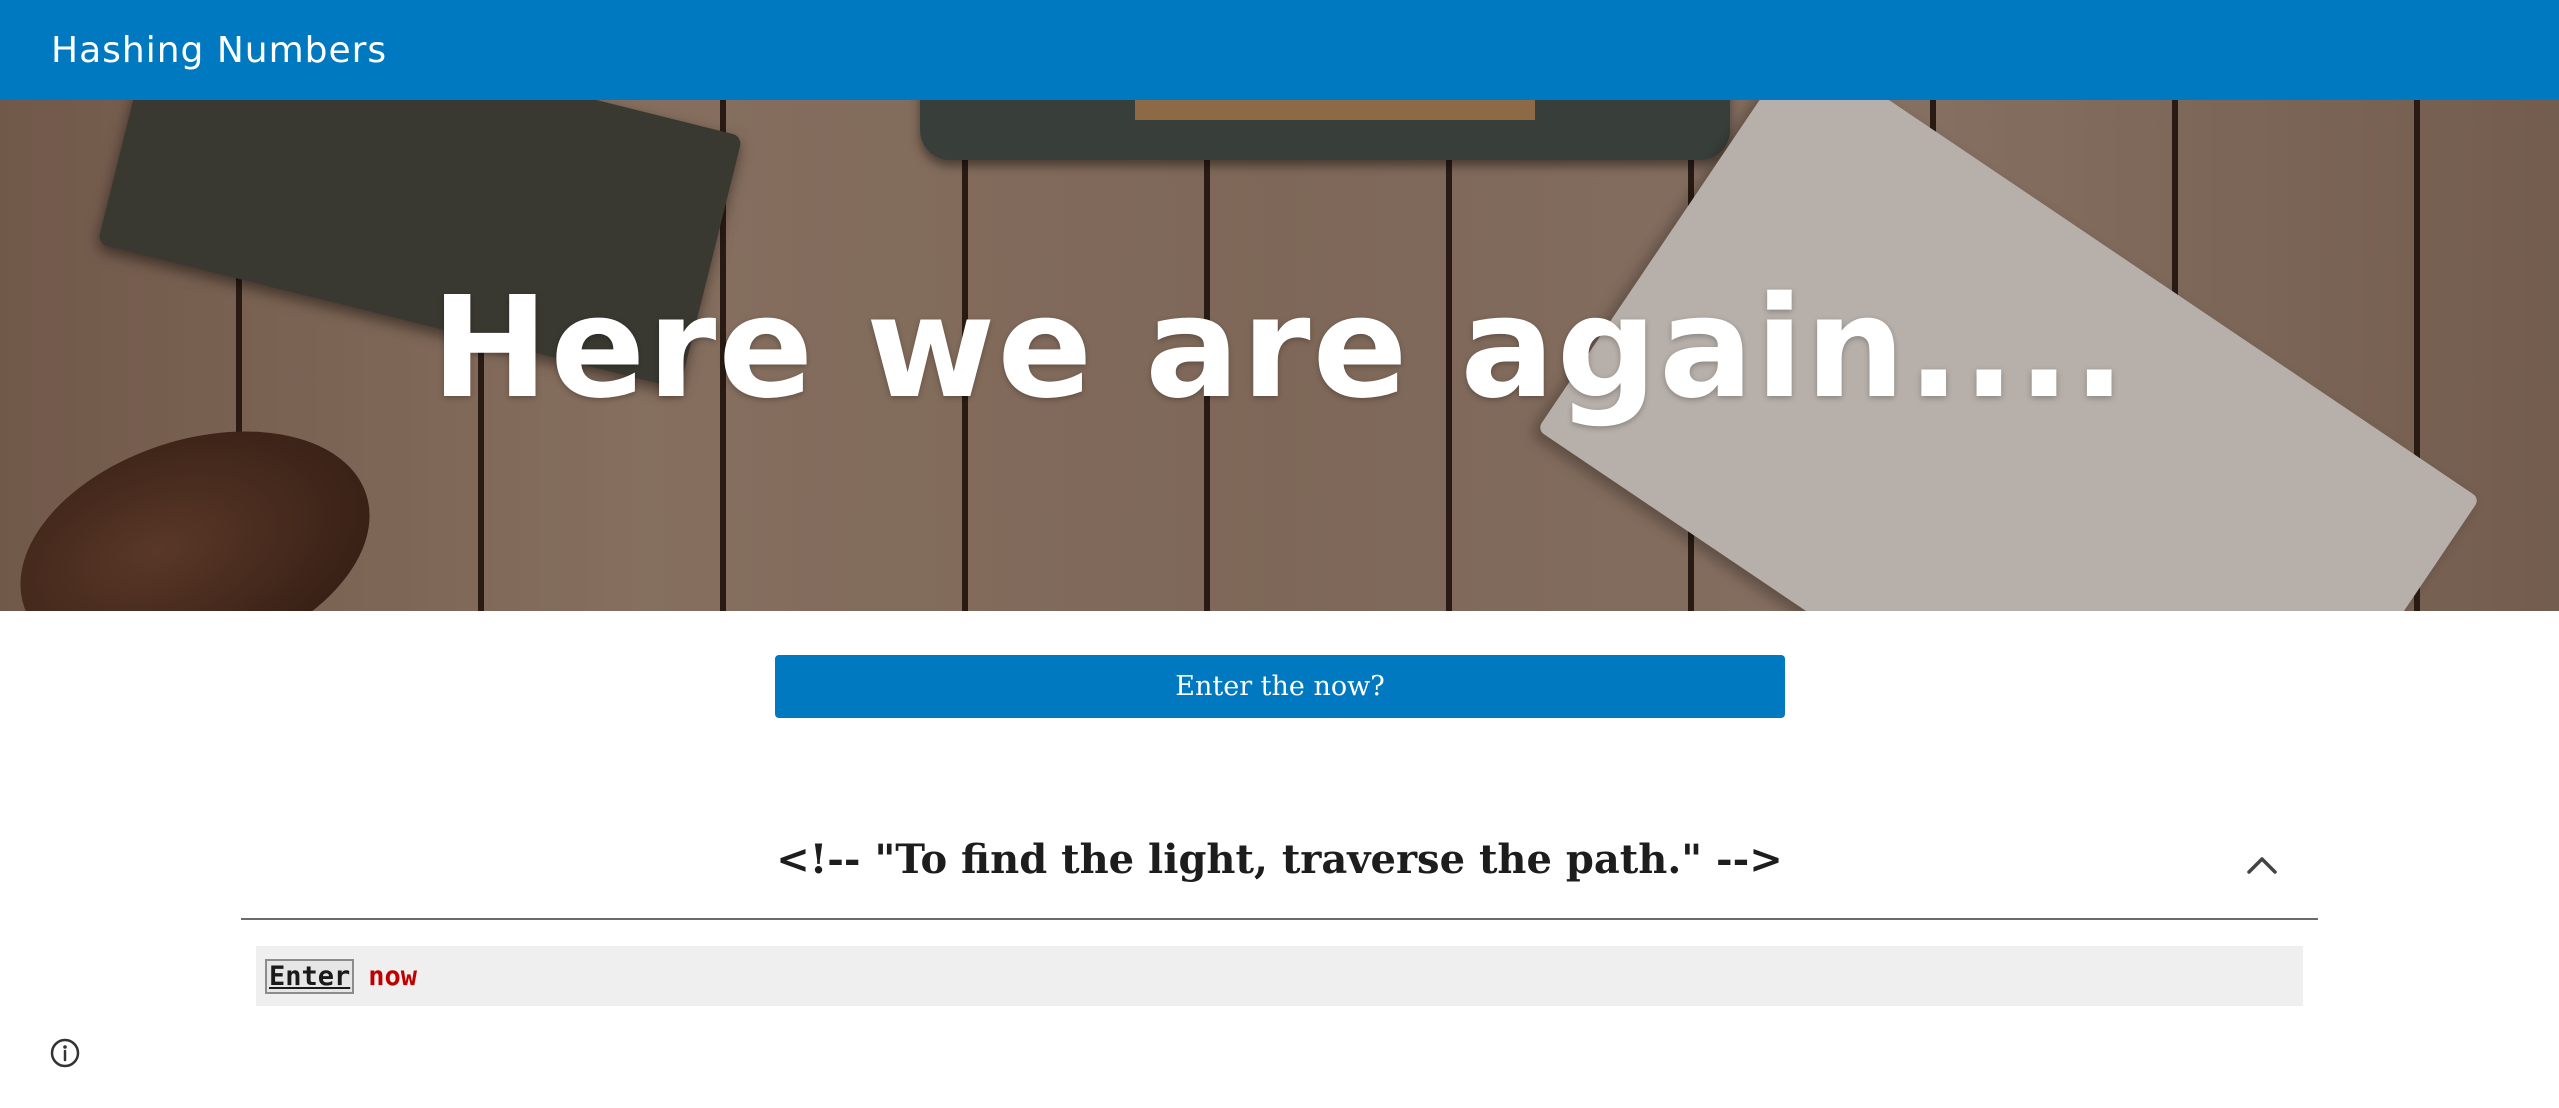 This screenshot has height=1108, width=2559. What do you see at coordinates (1279, 976) in the screenshot?
I see `code-block: Enter now` at bounding box center [1279, 976].